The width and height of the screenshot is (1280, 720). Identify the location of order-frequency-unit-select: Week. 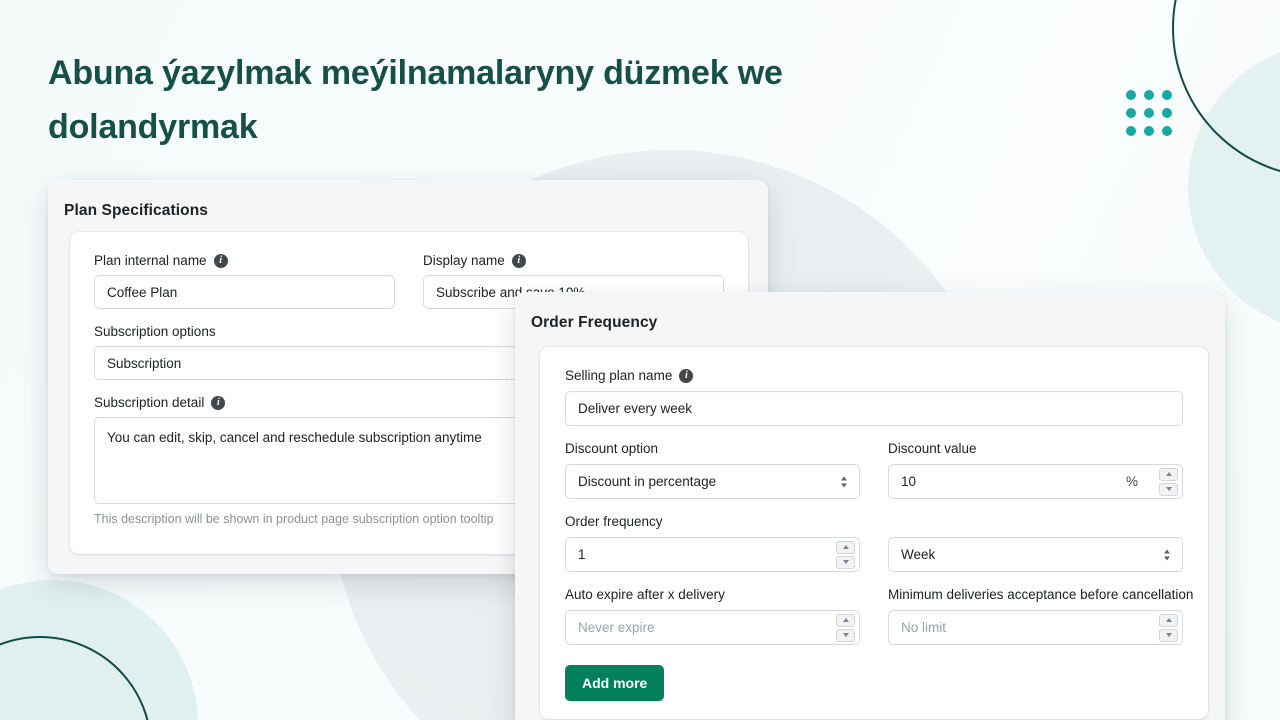
(1035, 554).